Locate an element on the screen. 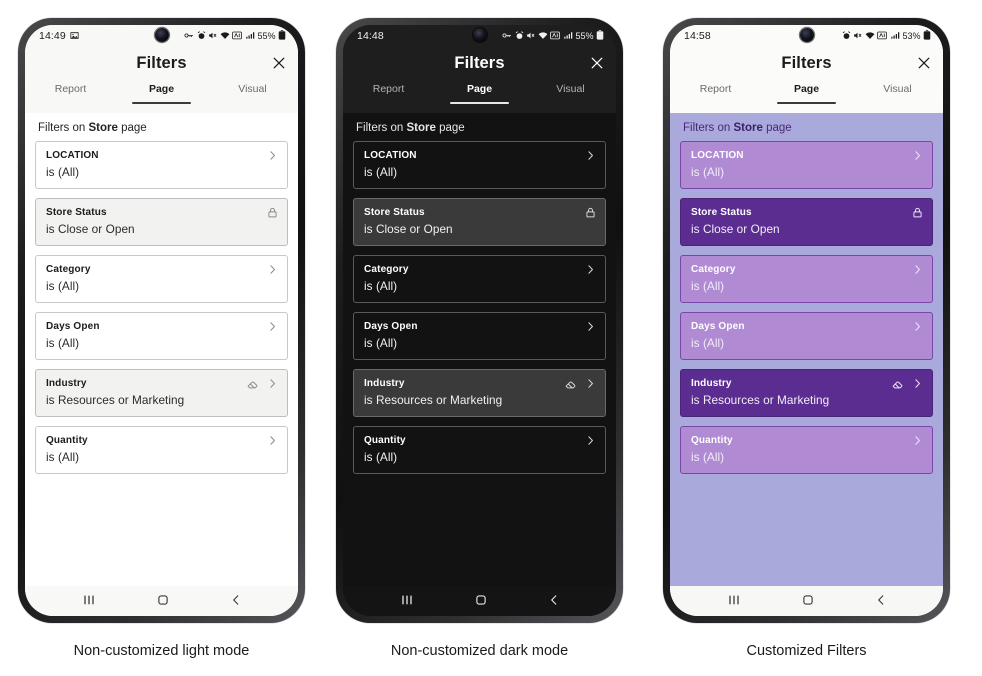 Image resolution: width=982 pixels, height=676 pixels. signal-icon is located at coordinates (250, 36).